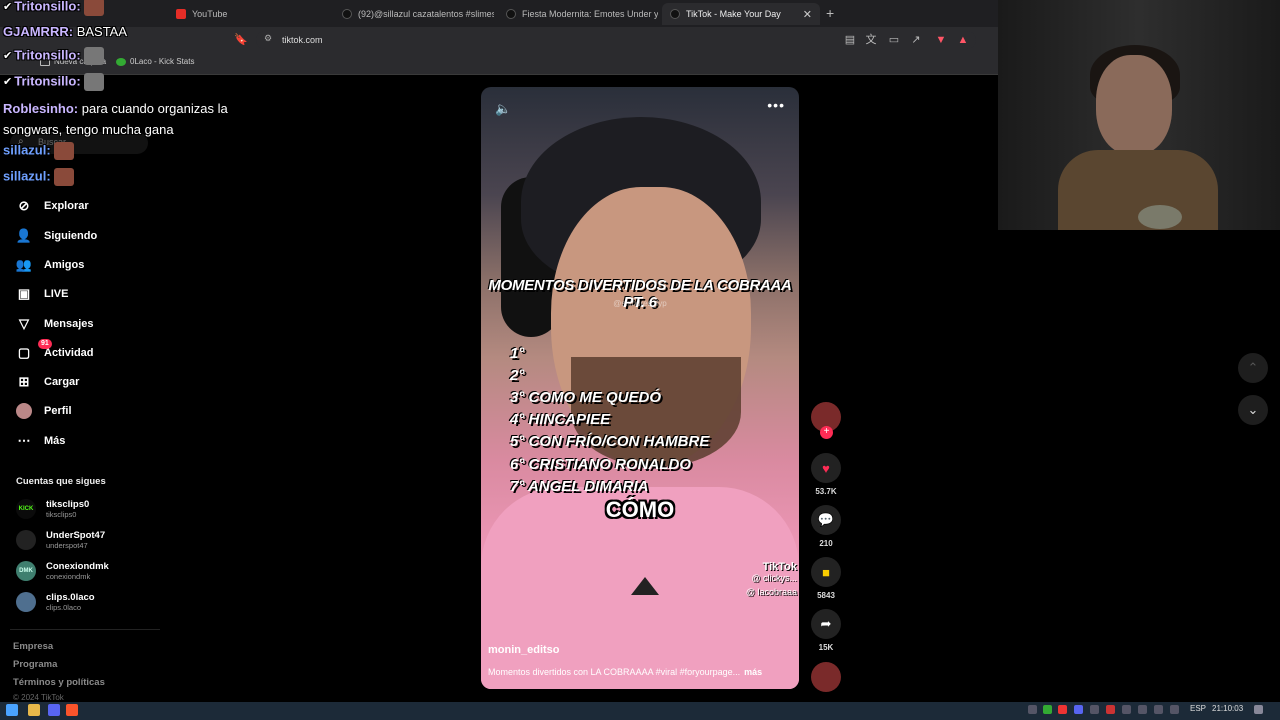 The image size is (1280, 720). Describe the element at coordinates (54, 710) in the screenshot. I see `discord-icon` at that location.